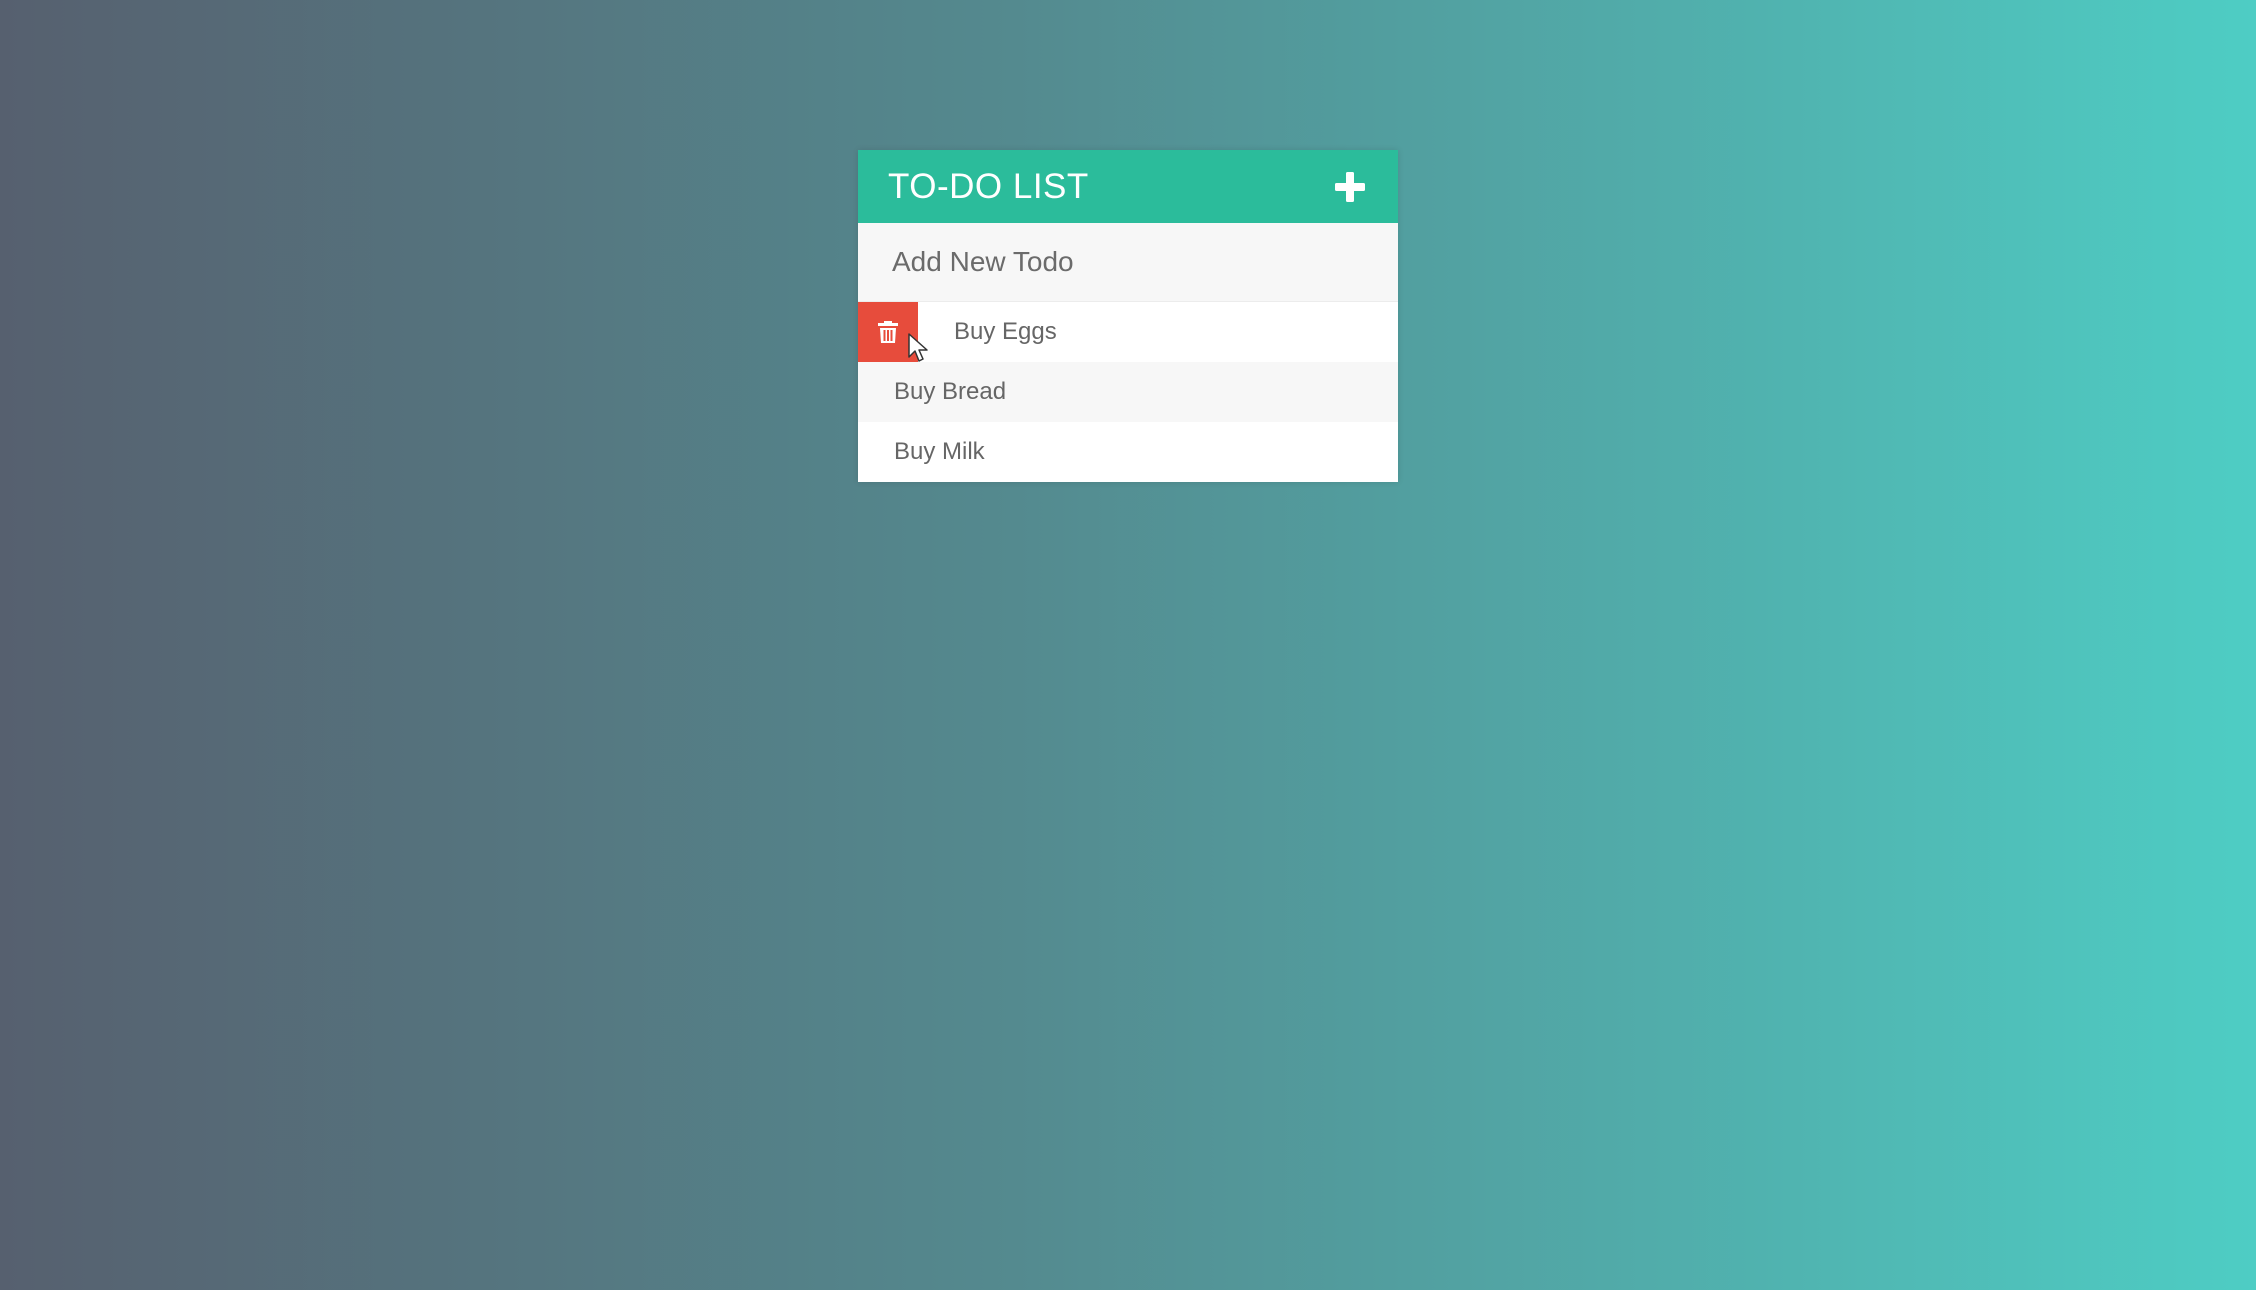  I want to click on trash-icon, so click(888, 332).